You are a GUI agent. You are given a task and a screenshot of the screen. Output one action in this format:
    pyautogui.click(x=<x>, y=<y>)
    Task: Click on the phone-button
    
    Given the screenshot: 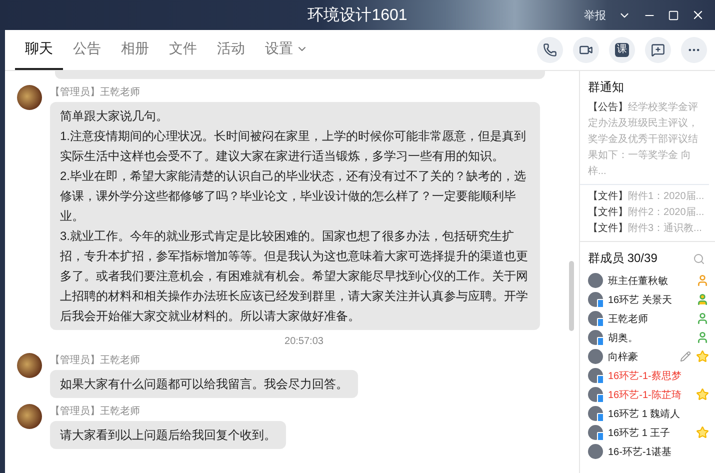 What is the action you would take?
    pyautogui.click(x=550, y=50)
    